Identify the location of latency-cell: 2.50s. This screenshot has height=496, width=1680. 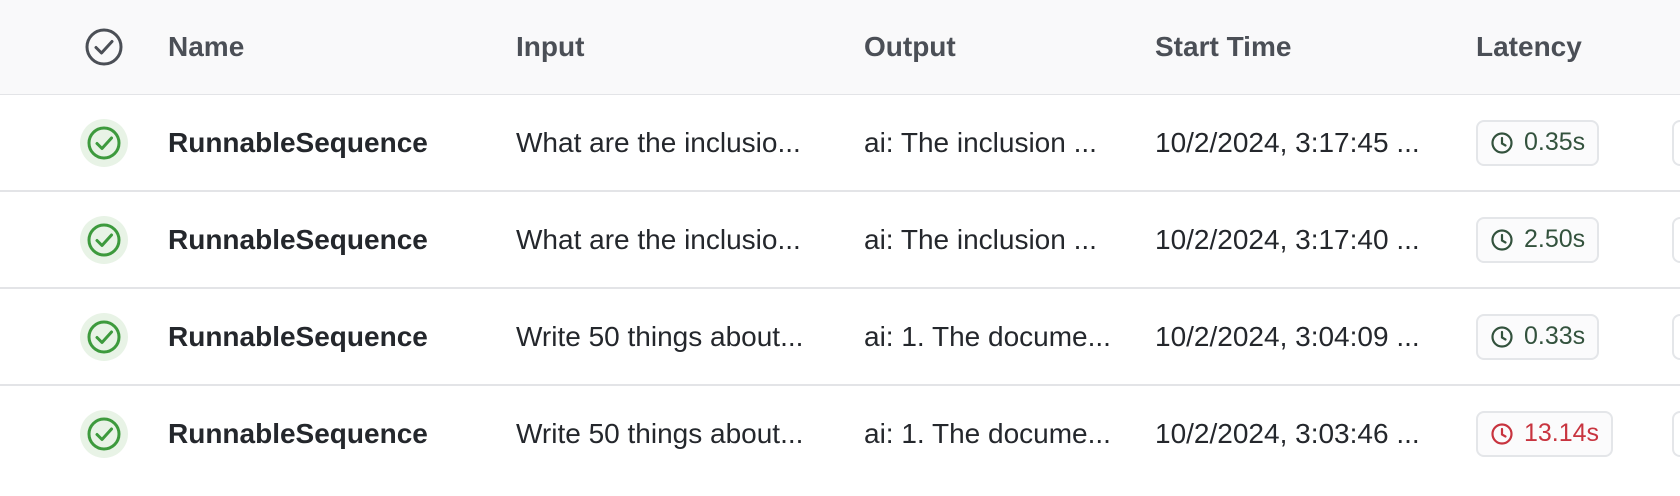
(1566, 239).